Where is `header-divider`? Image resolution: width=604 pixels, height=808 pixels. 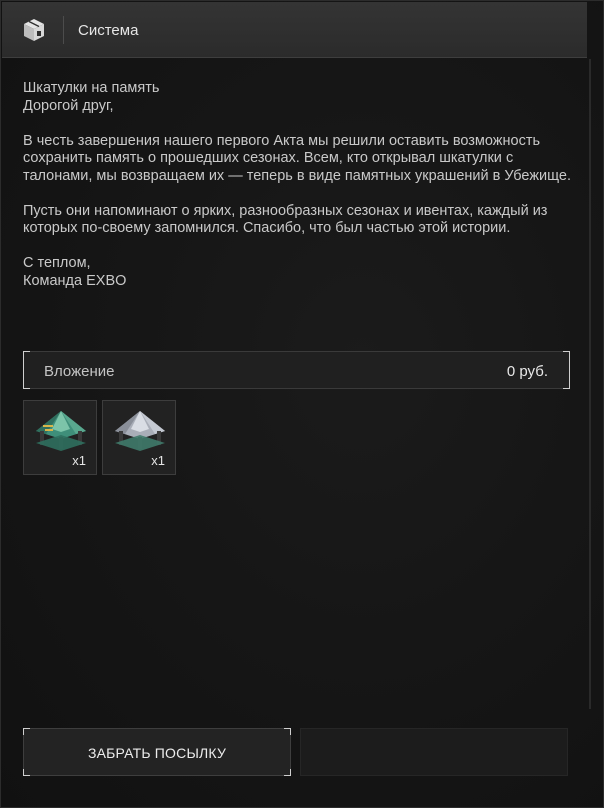
header-divider is located at coordinates (63, 30).